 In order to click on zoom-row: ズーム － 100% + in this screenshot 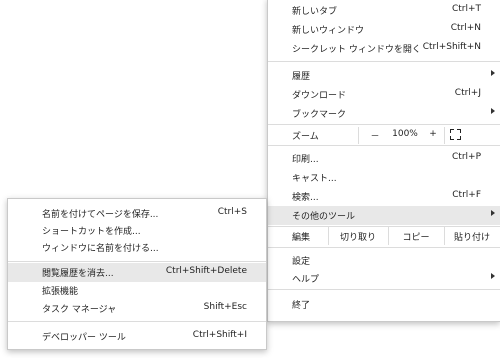, I will do `click(384, 135)`.